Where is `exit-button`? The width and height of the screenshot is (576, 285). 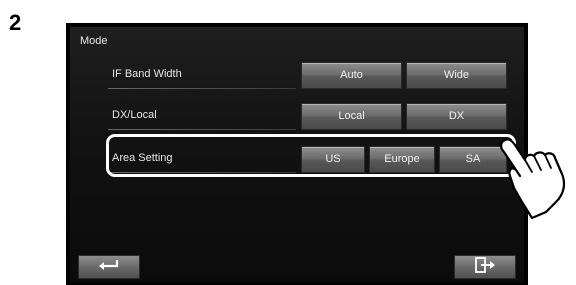 exit-button is located at coordinates (485, 267).